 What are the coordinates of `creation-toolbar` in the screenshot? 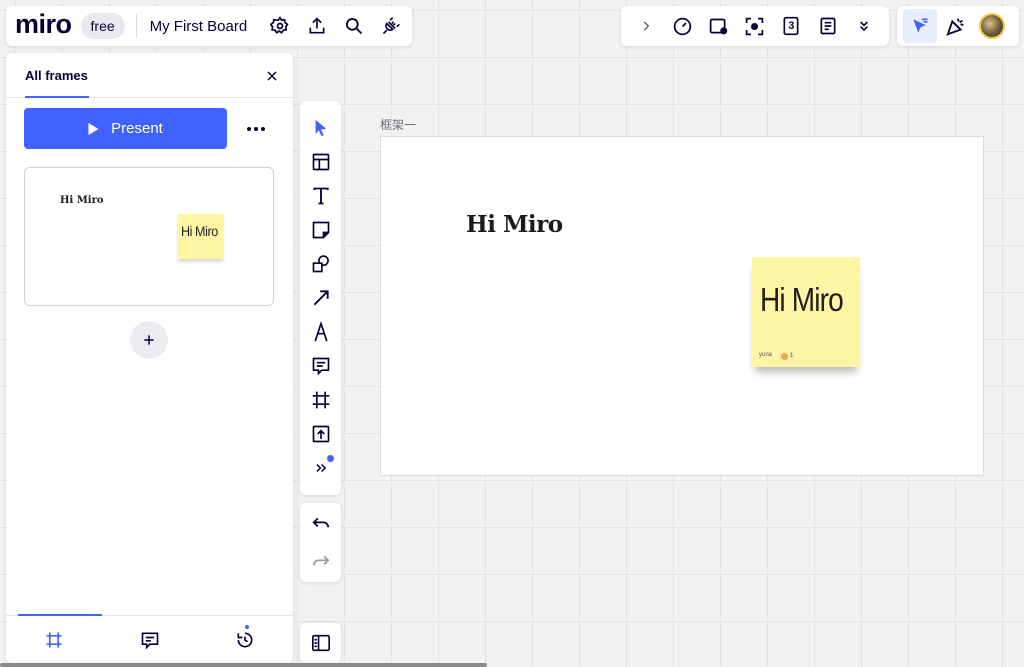 It's located at (320, 298).